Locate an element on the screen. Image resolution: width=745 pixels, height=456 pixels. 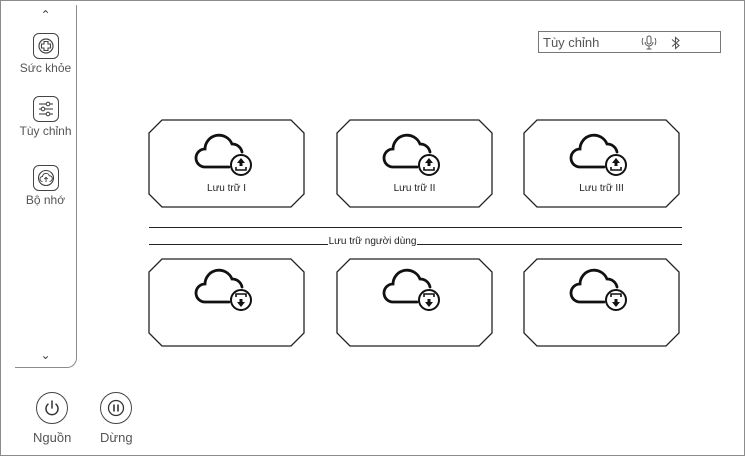
pause-icon is located at coordinates (116, 408).